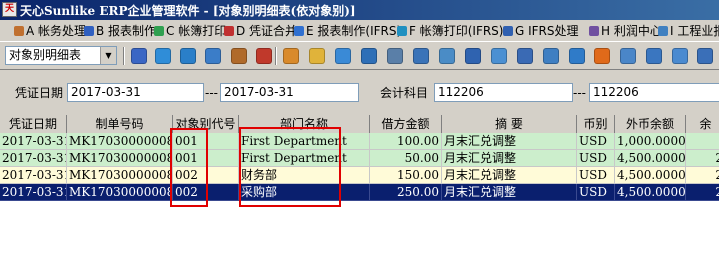 This screenshot has width=719, height=256. I want to click on email-icon, so click(213, 56).